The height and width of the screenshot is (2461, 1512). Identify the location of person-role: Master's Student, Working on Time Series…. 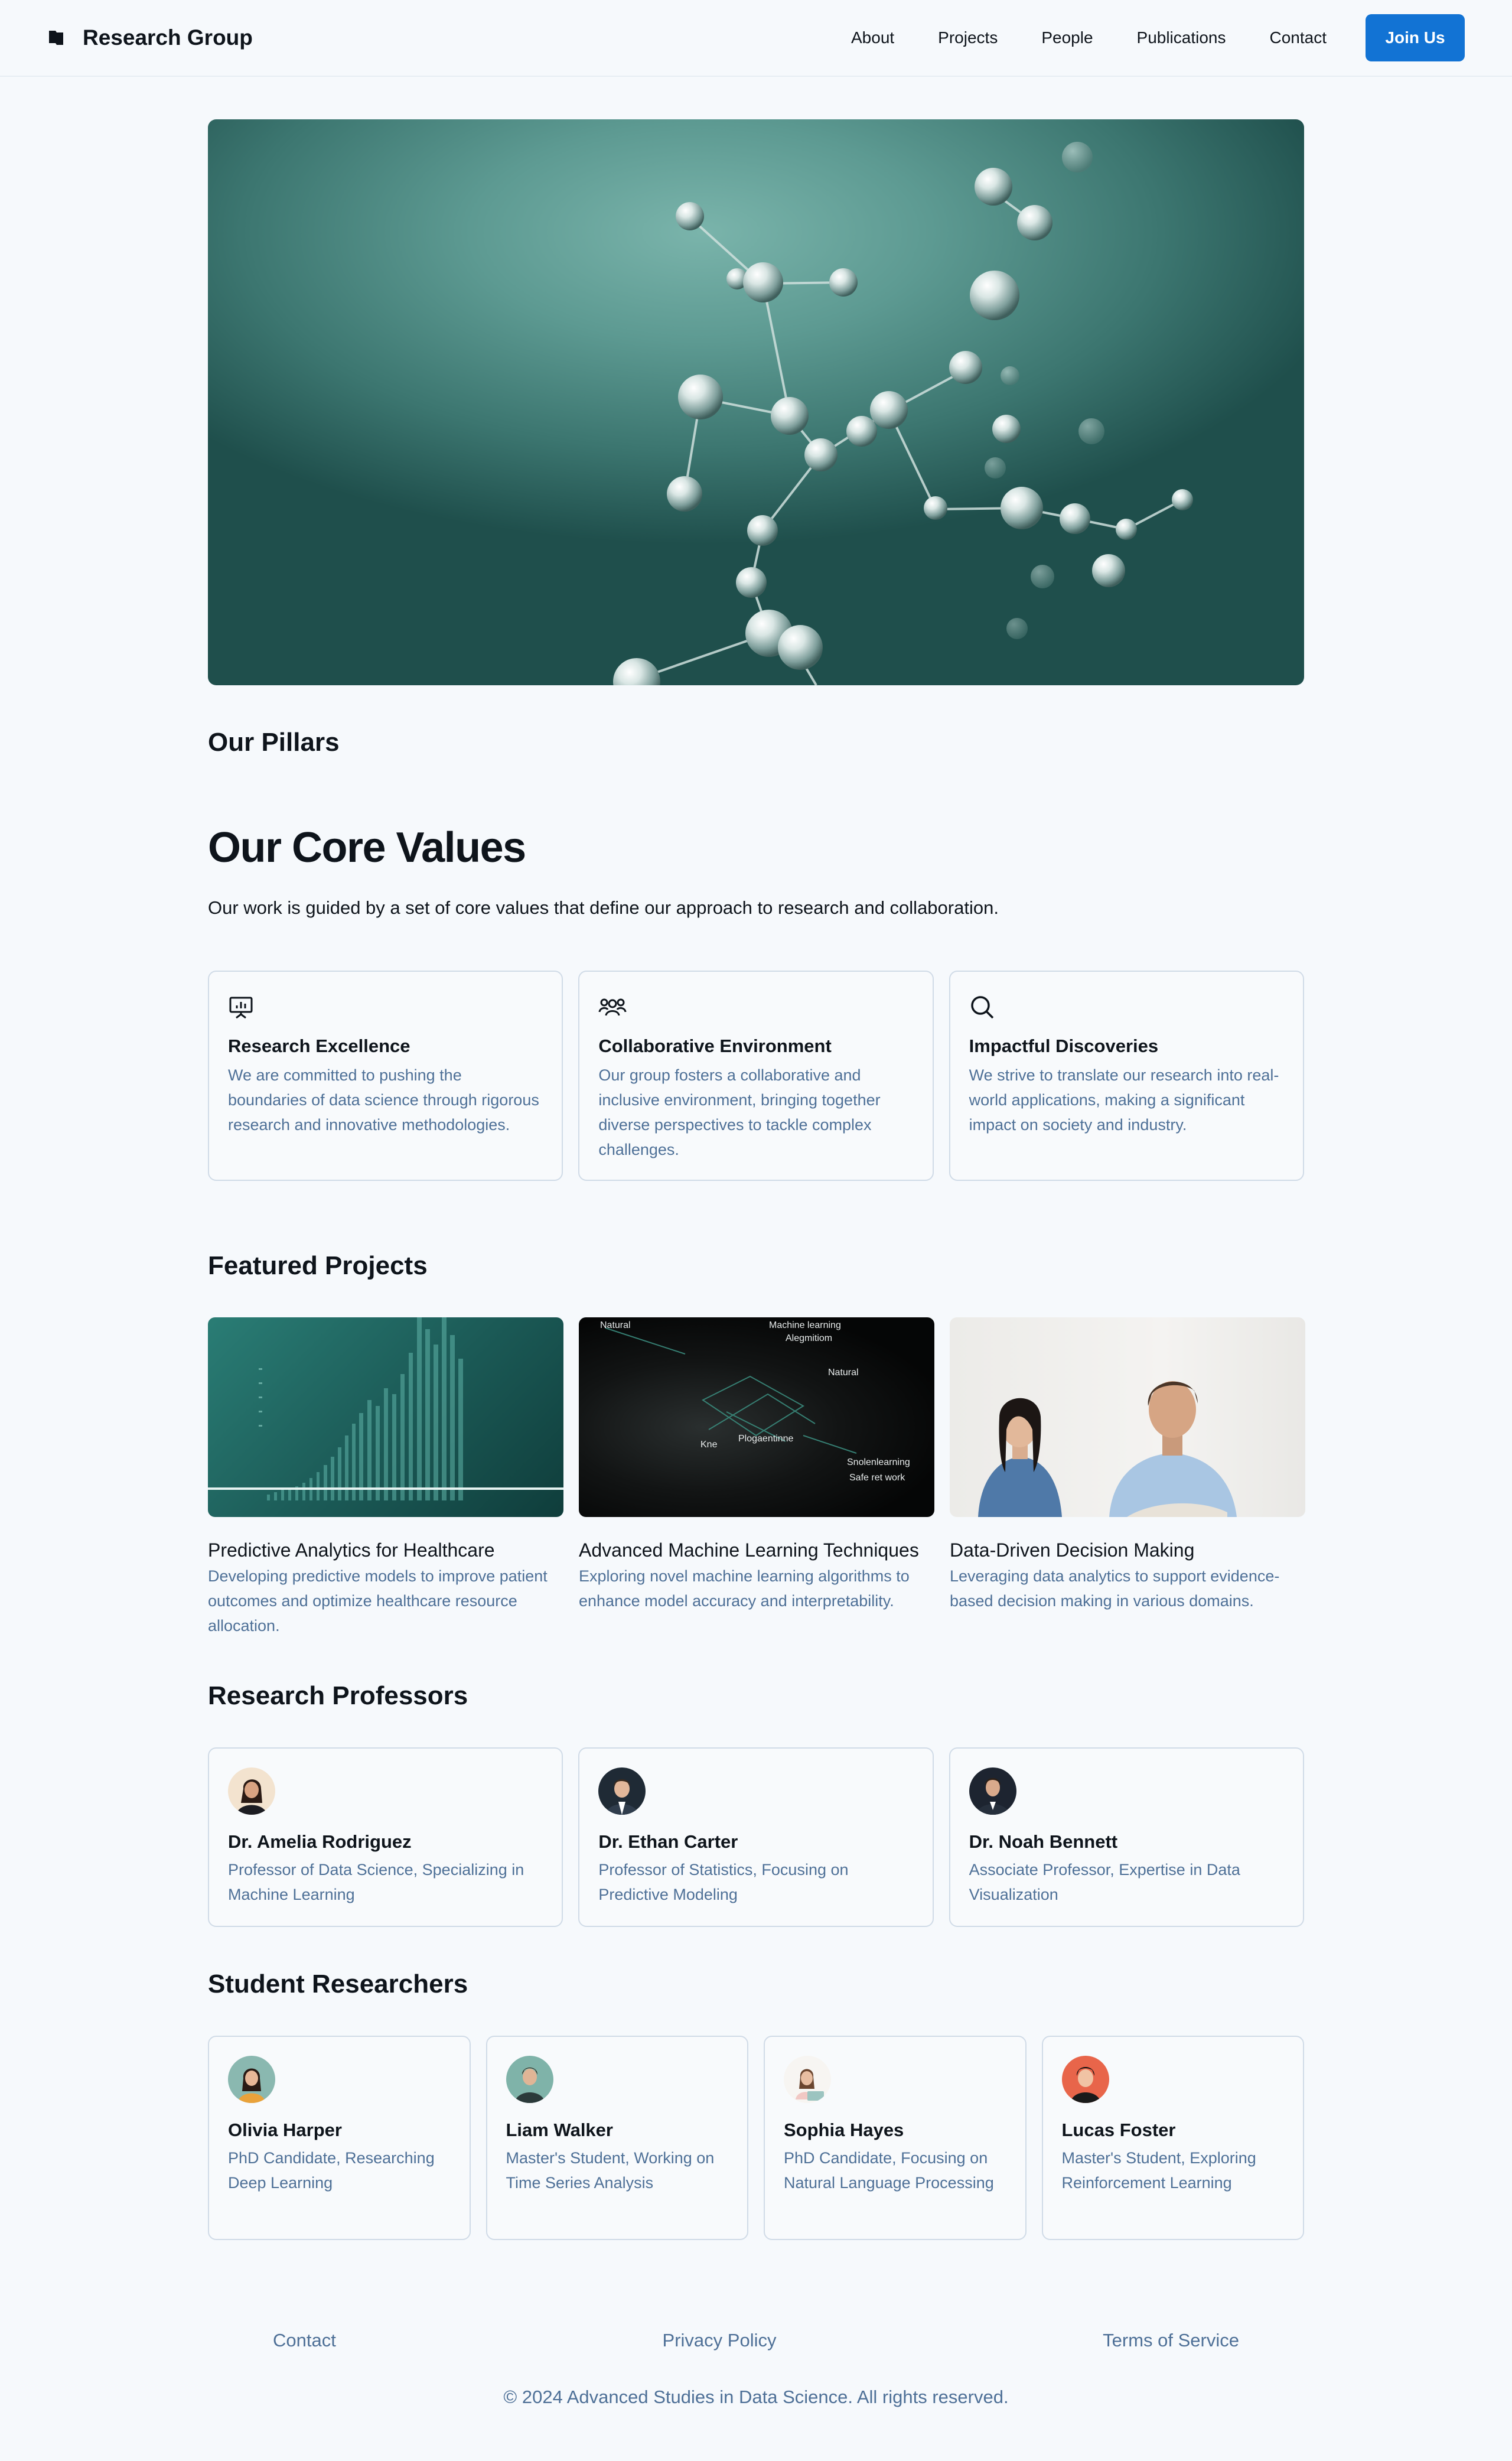
(610, 2171).